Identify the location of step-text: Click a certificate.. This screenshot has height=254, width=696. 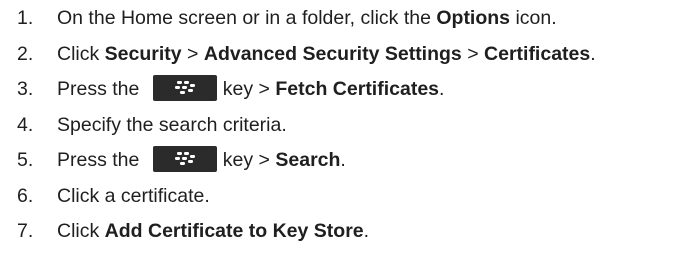
(133, 195).